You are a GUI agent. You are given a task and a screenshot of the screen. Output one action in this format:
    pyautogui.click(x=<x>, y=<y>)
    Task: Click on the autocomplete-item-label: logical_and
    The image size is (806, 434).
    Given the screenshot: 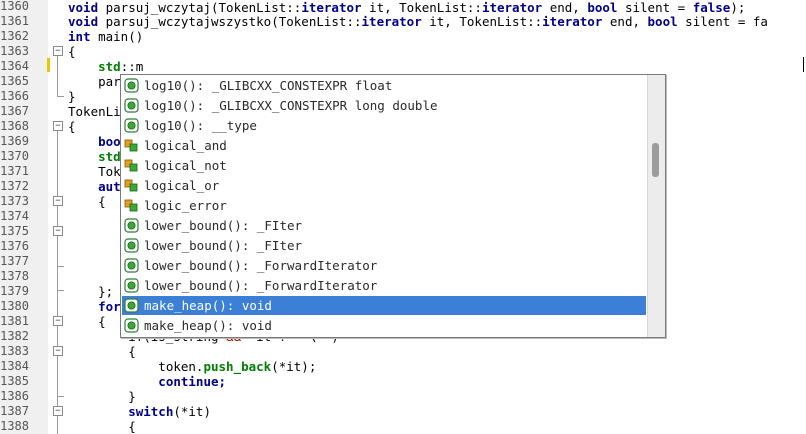 What is the action you would take?
    pyautogui.click(x=185, y=145)
    